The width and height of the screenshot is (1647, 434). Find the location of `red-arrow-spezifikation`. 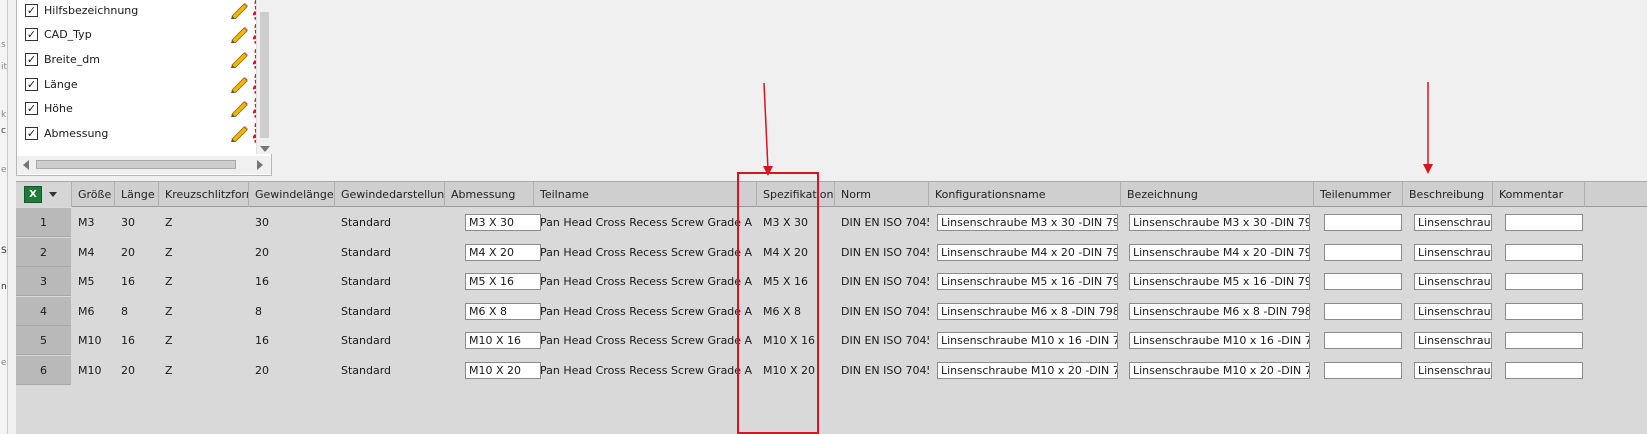

red-arrow-spezifikation is located at coordinates (768, 129).